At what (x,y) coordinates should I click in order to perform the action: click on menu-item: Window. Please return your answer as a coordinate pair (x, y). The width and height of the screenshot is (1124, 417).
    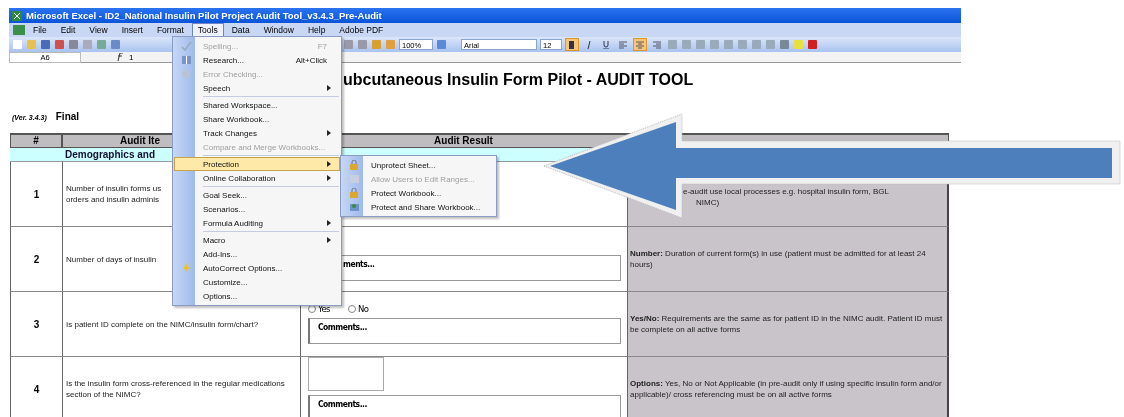
    Looking at the image, I should click on (278, 30).